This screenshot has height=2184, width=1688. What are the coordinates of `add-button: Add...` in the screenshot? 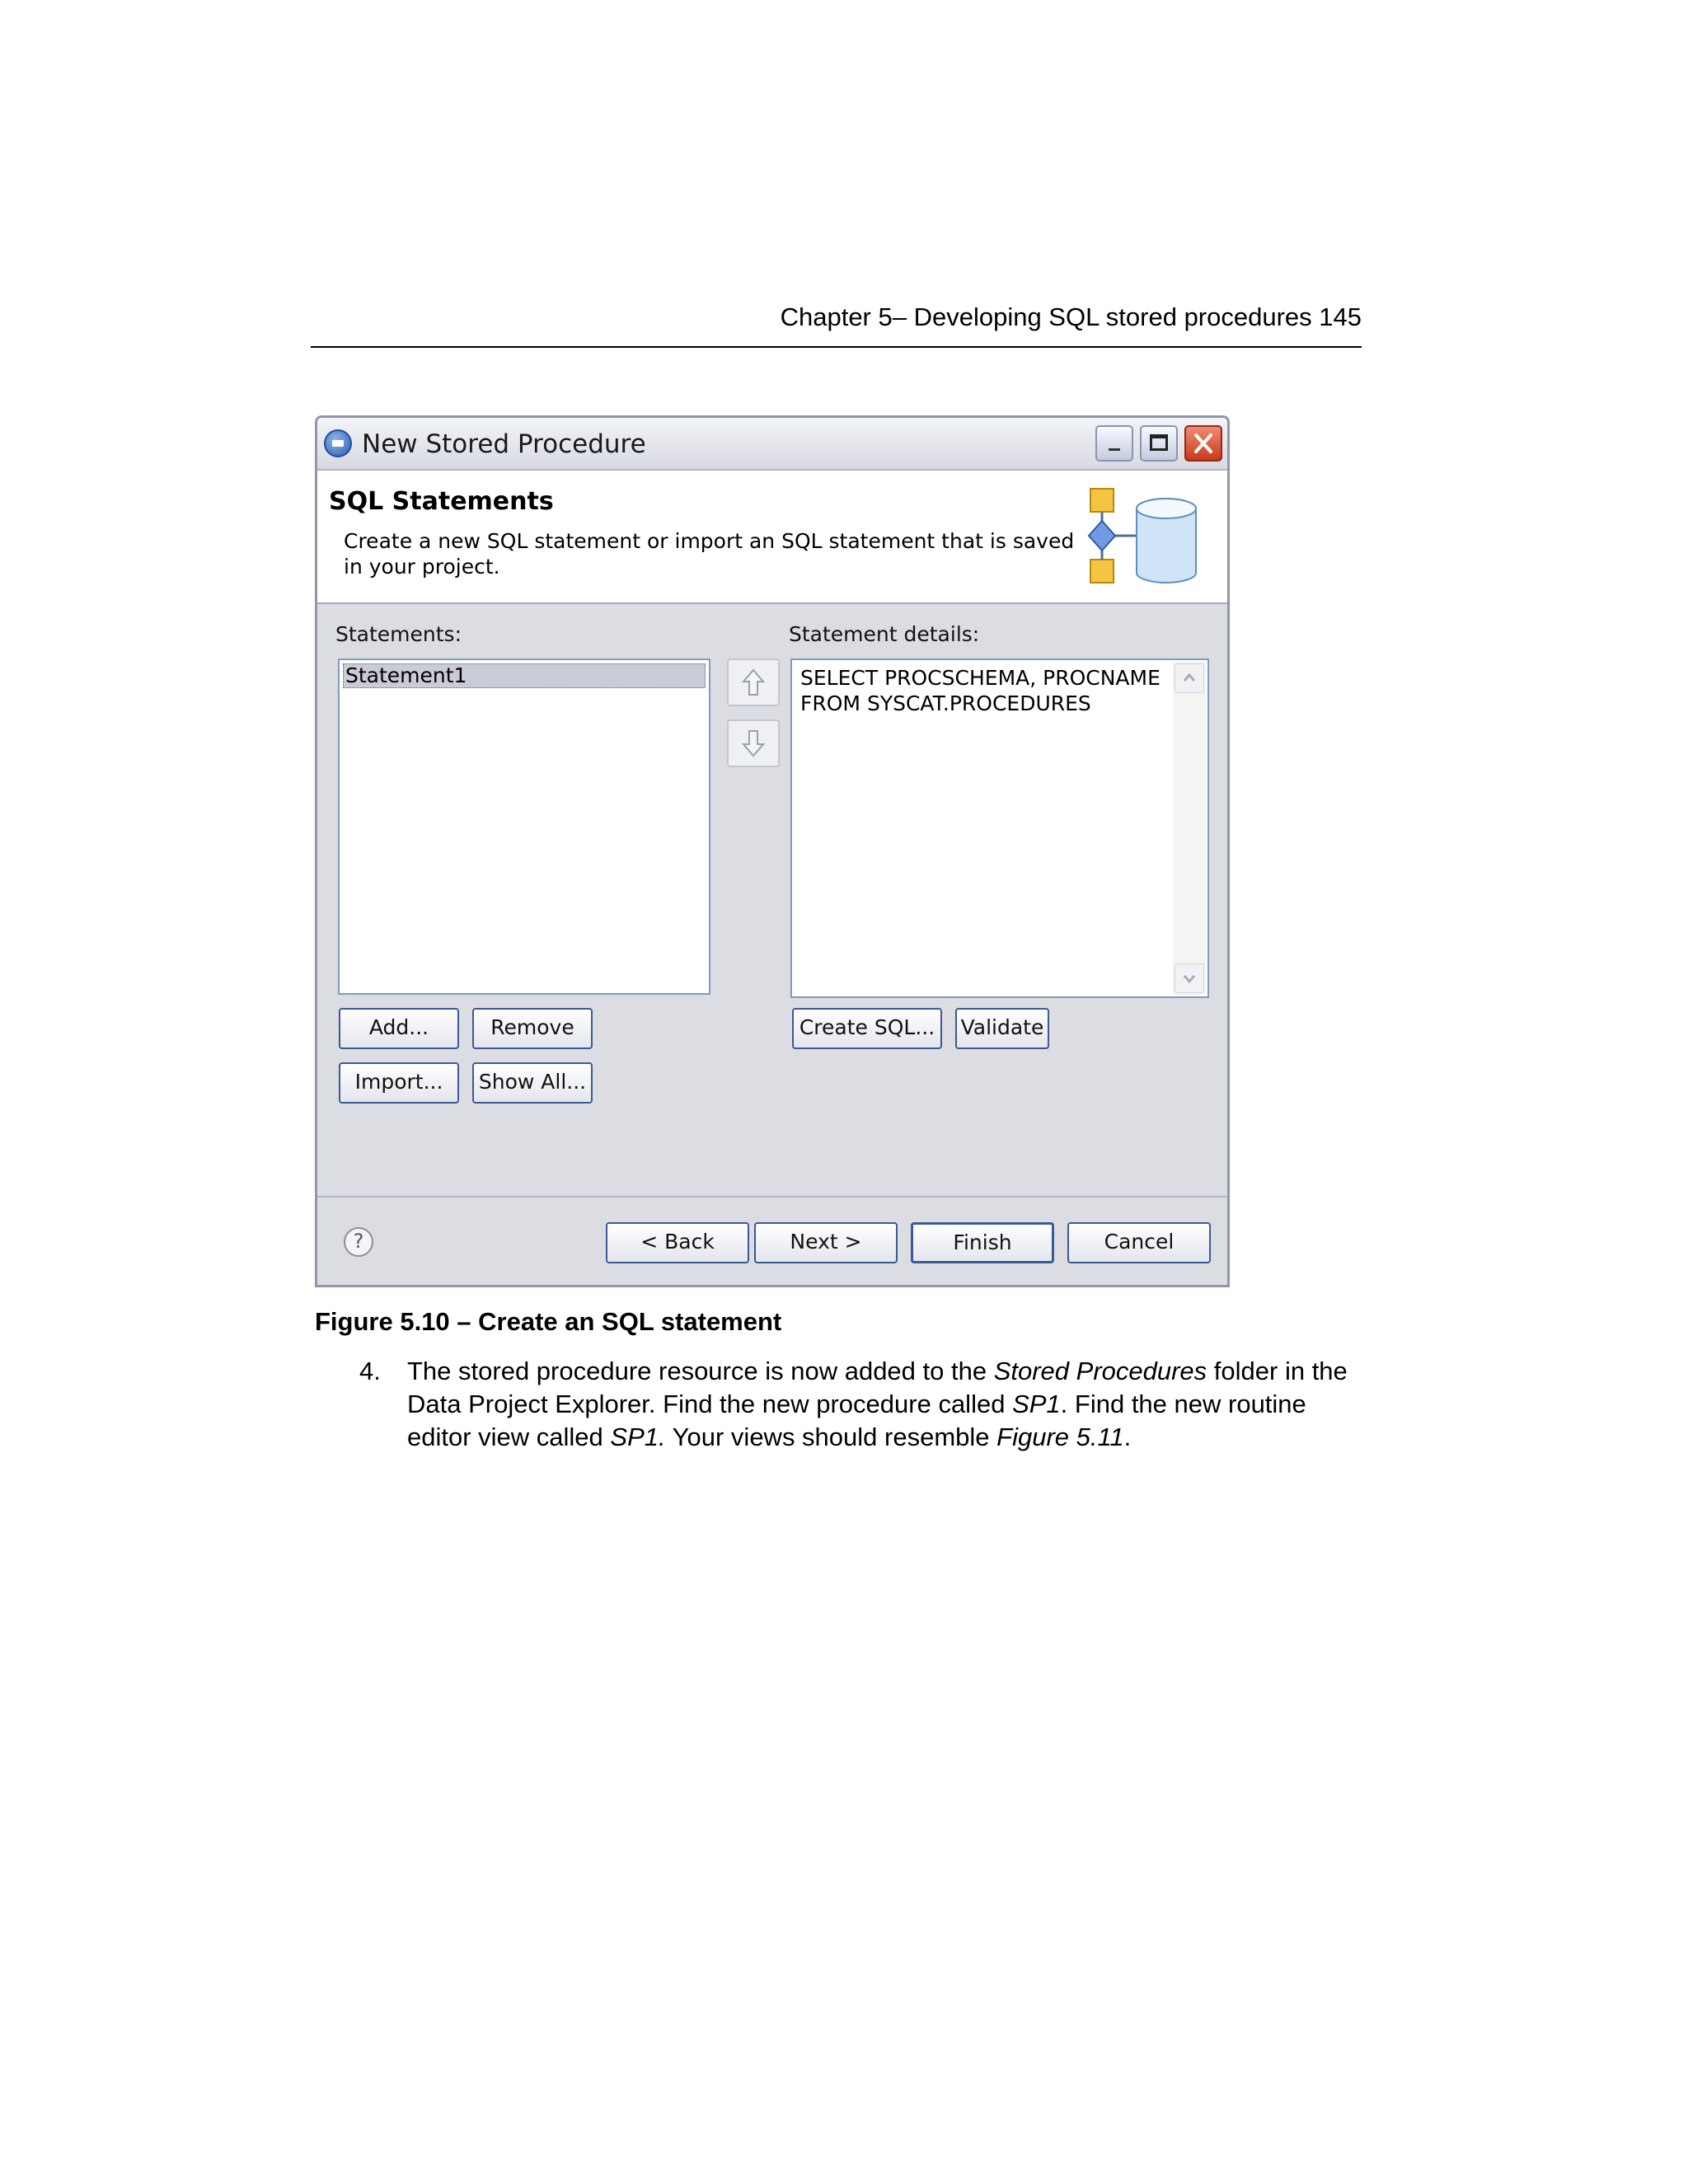 It's located at (399, 1028).